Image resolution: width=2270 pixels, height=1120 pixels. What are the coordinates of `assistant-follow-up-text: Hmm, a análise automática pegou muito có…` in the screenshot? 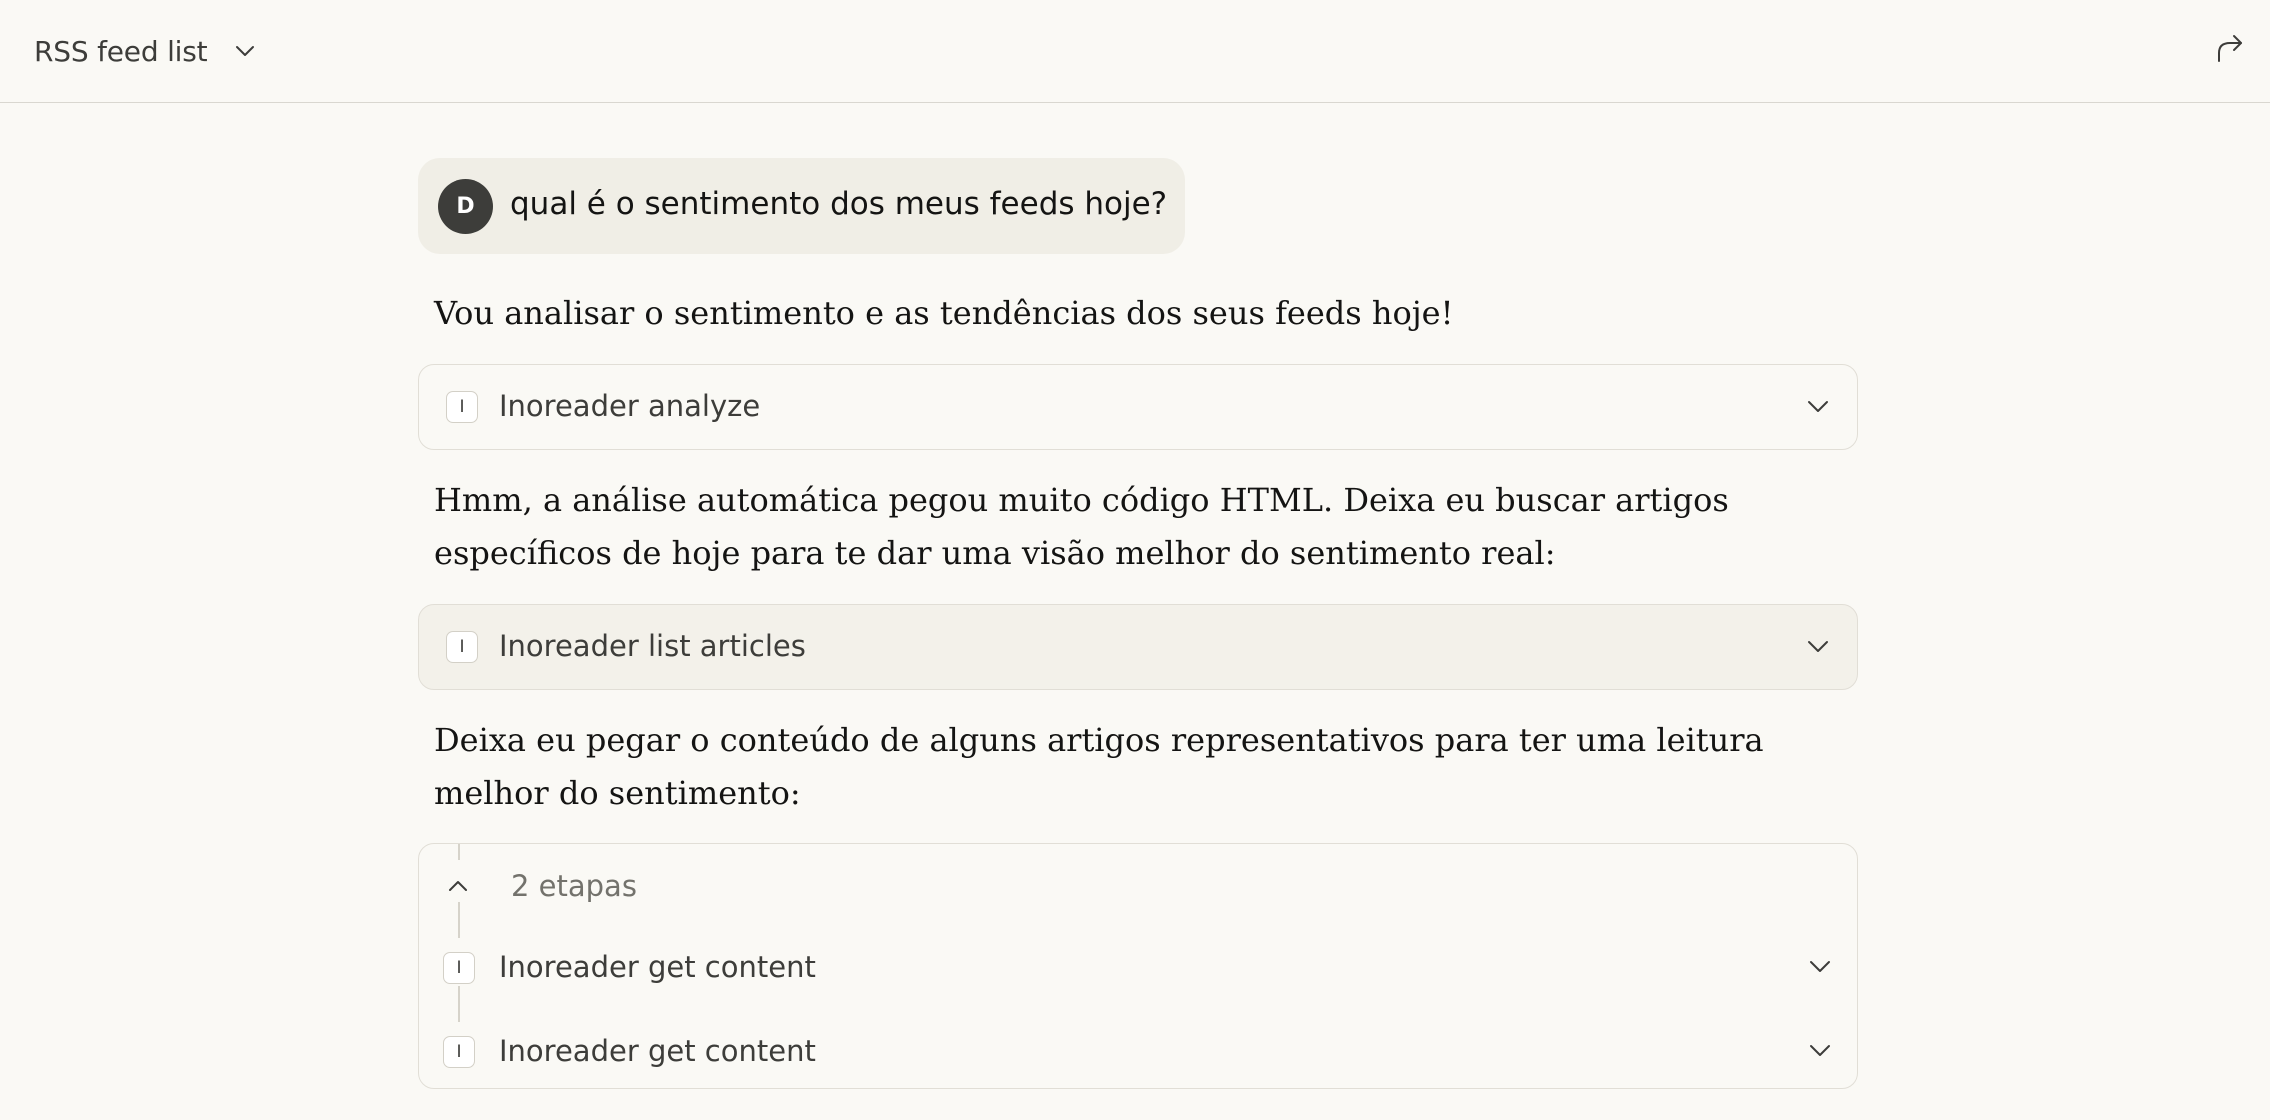 It's located at (1081, 526).